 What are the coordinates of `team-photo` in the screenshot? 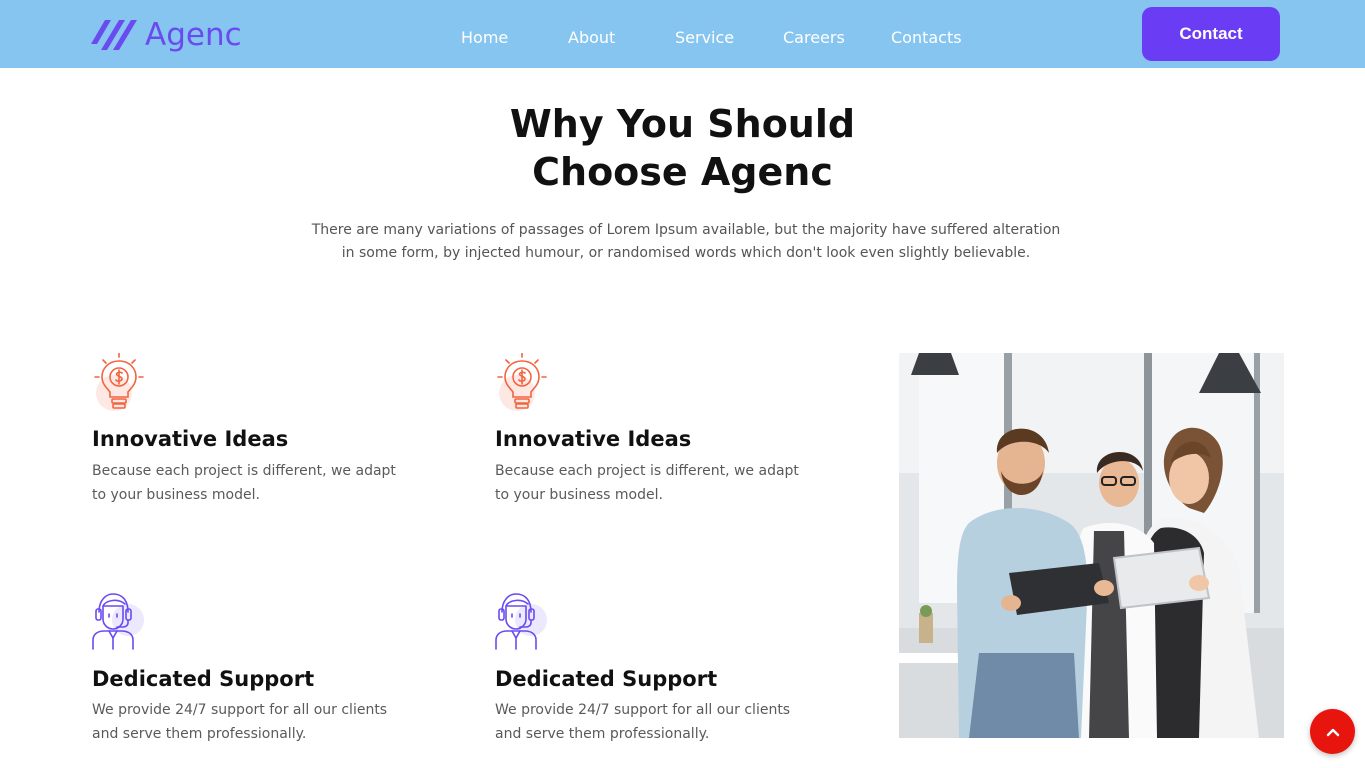 It's located at (1091, 545).